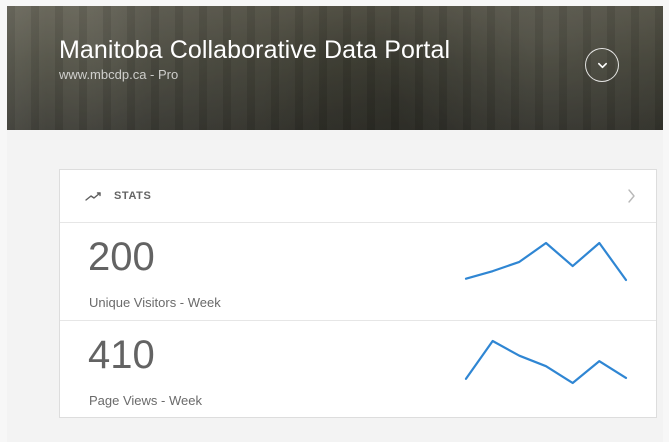  What do you see at coordinates (358, 196) in the screenshot?
I see `stats-card-header: STATS` at bounding box center [358, 196].